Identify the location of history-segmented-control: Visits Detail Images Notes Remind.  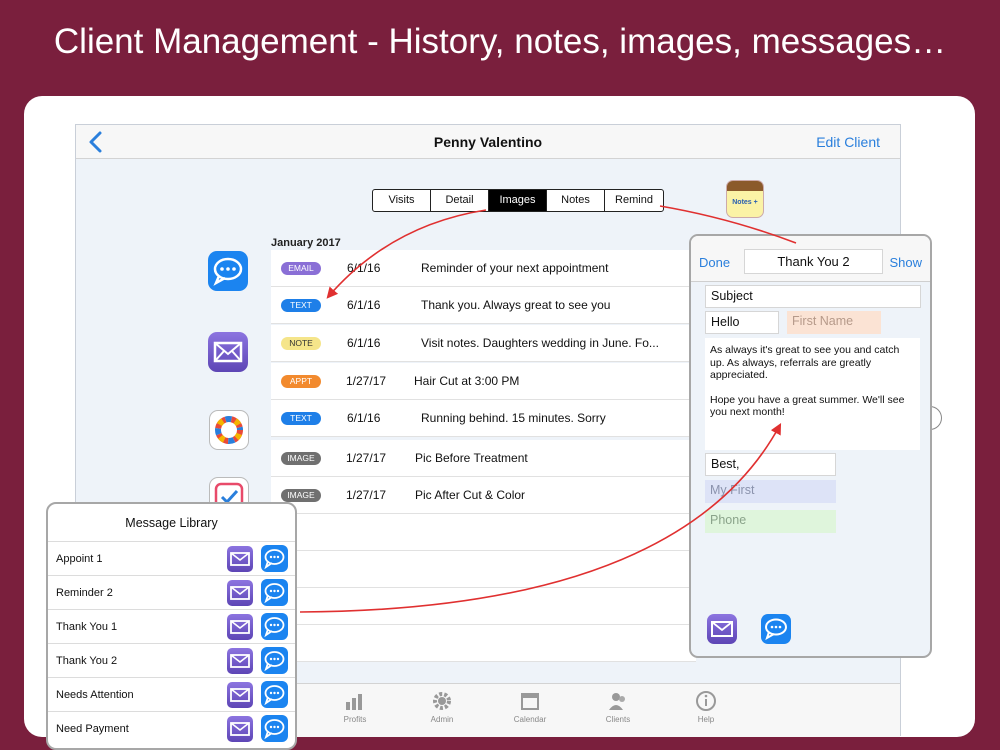
(518, 200).